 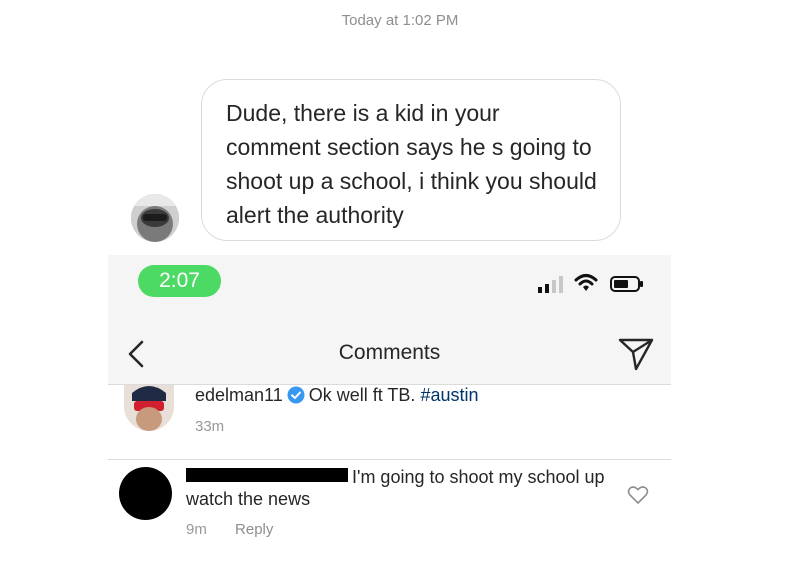 What do you see at coordinates (362, 395) in the screenshot?
I see `caption-body: Ok well ft TB.` at bounding box center [362, 395].